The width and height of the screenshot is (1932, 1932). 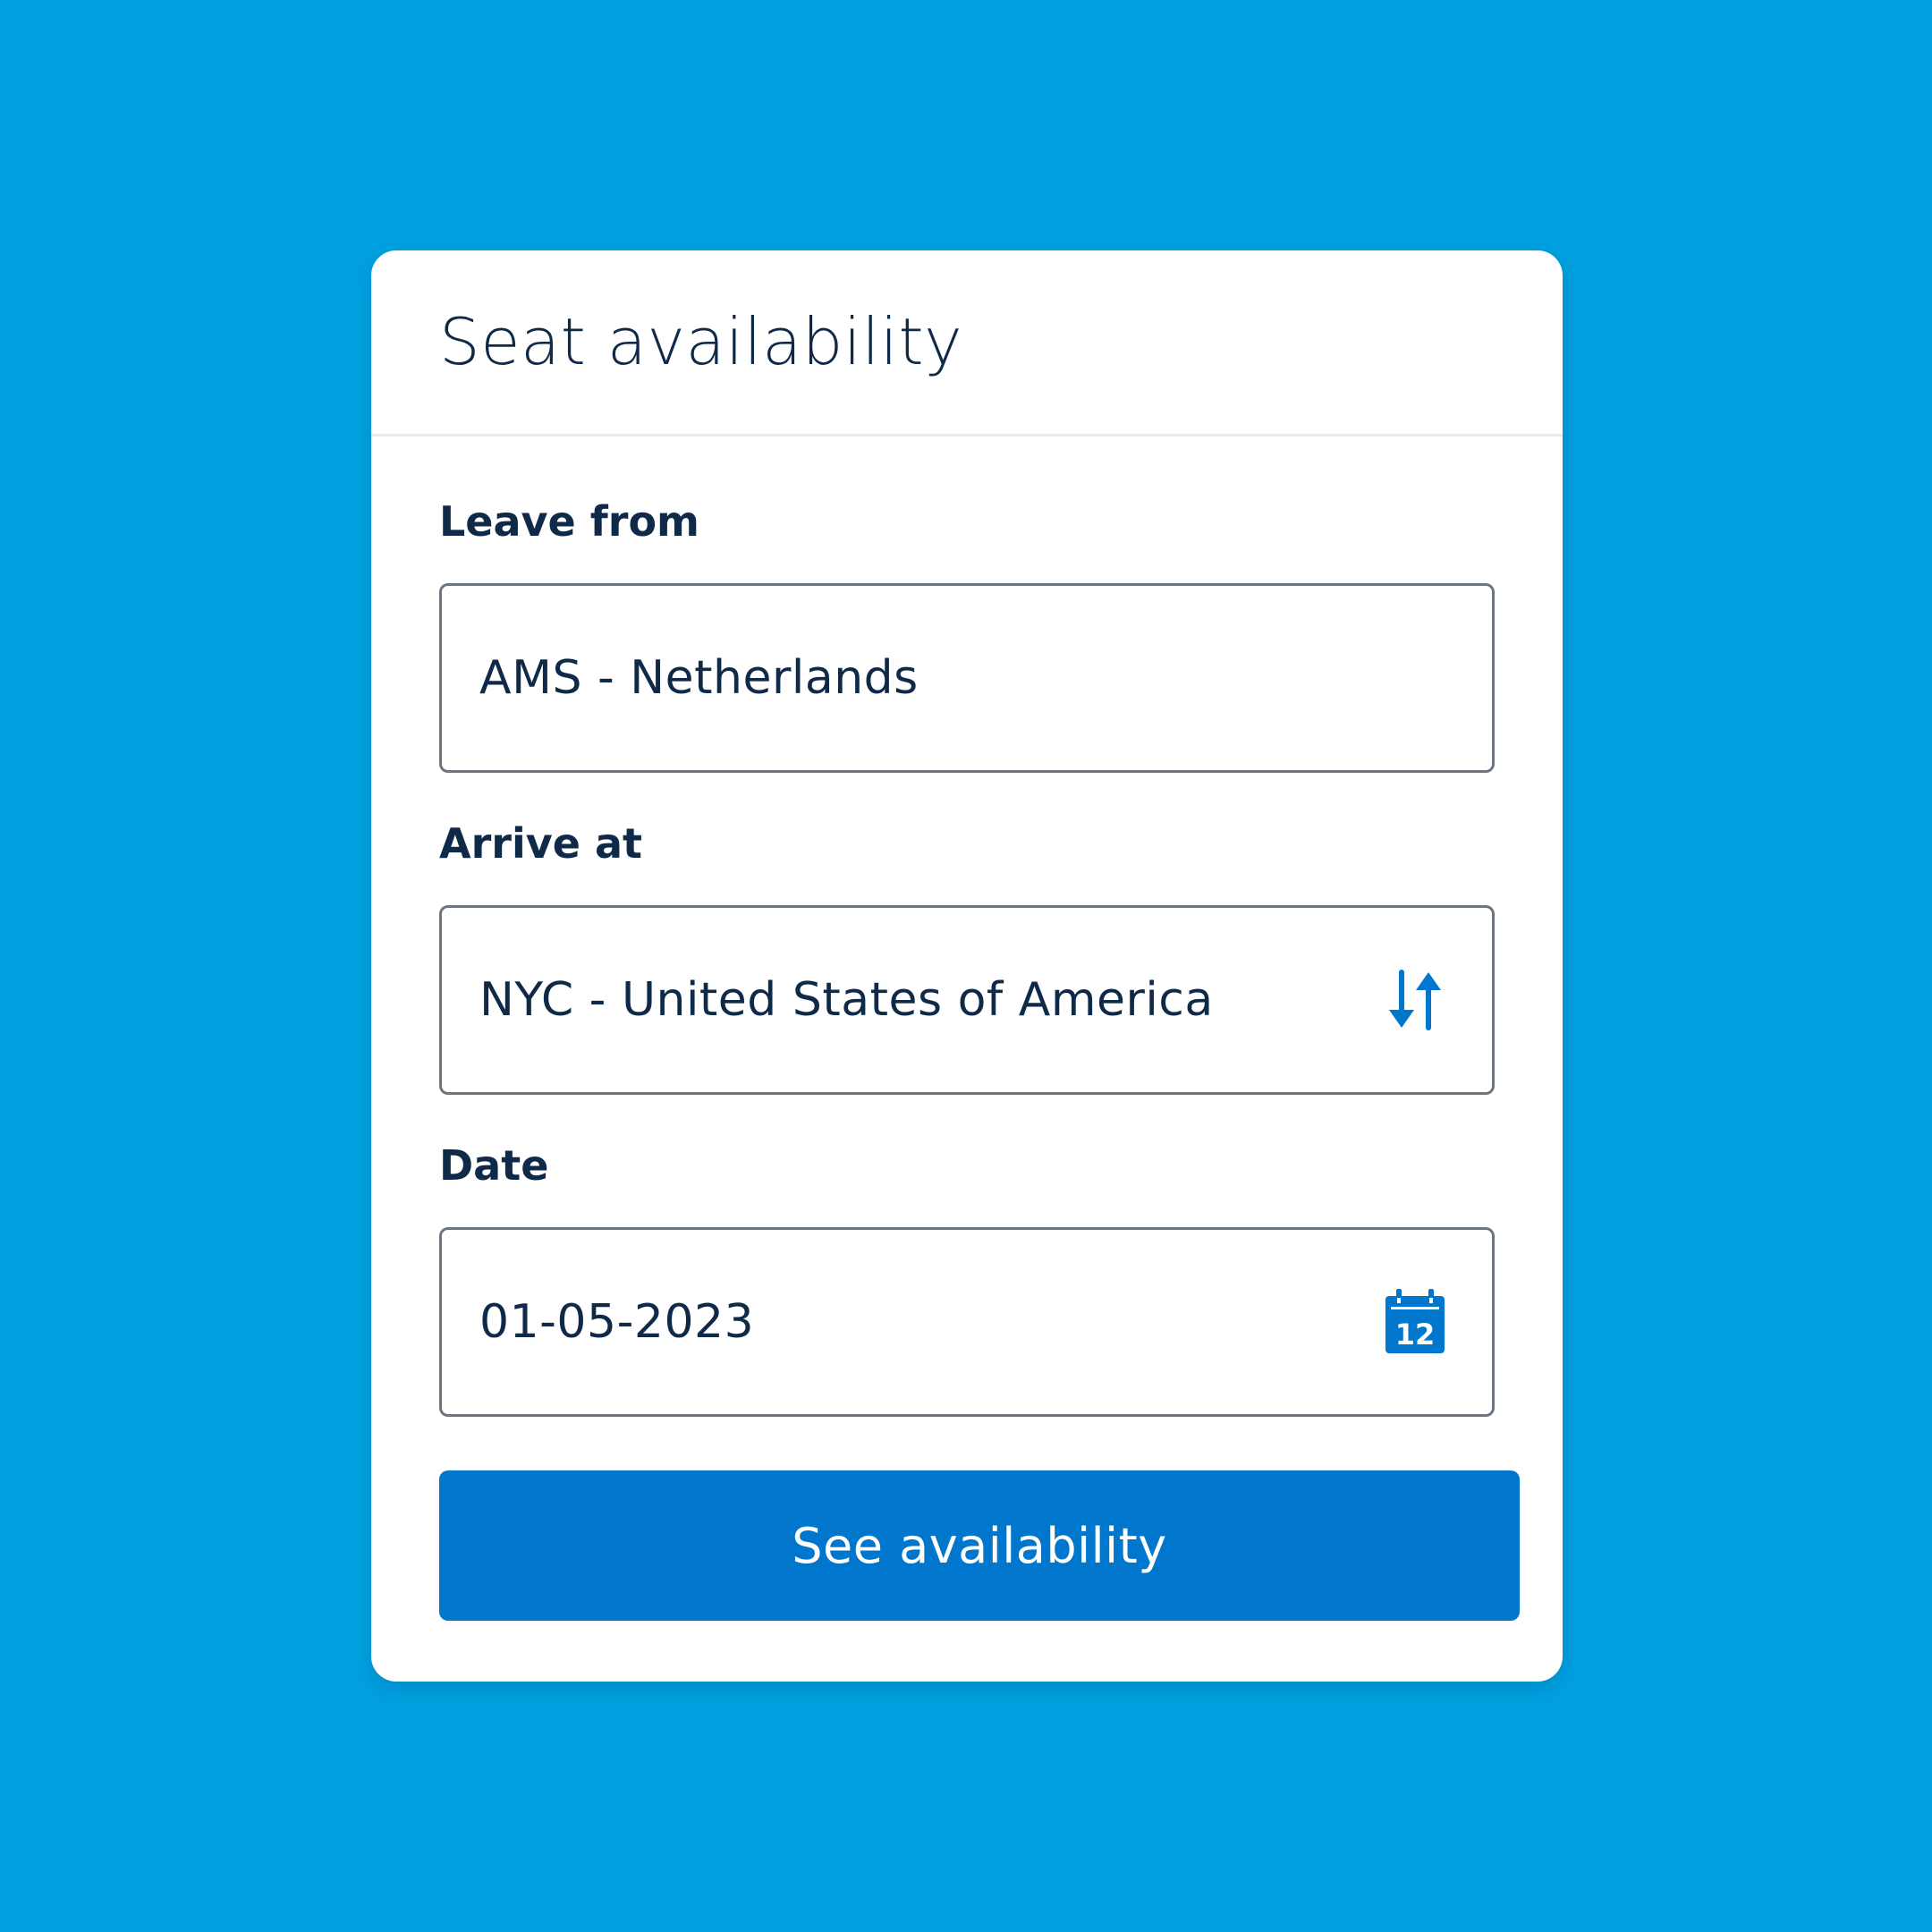 What do you see at coordinates (1415, 1000) in the screenshot?
I see `swap-arrows-icon` at bounding box center [1415, 1000].